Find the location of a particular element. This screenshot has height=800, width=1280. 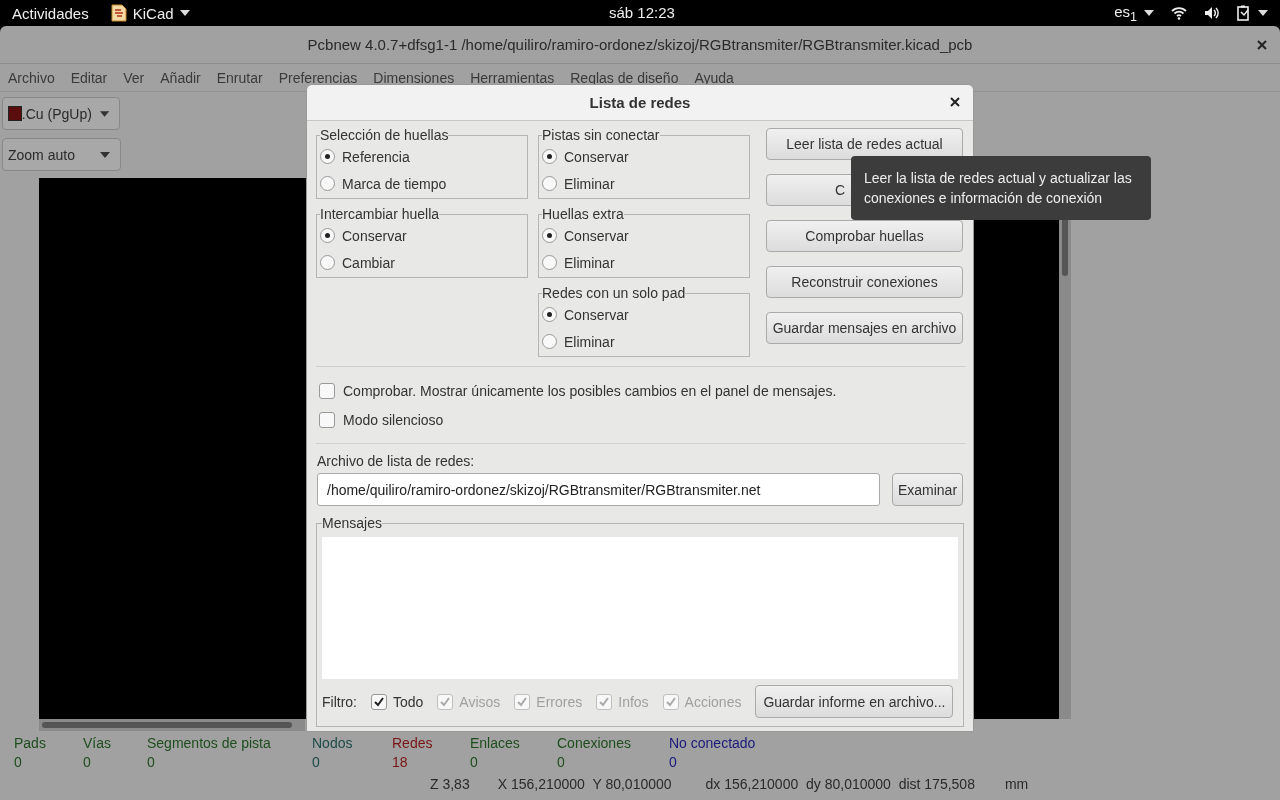

group-title: Selección de huellas is located at coordinates (384, 135).